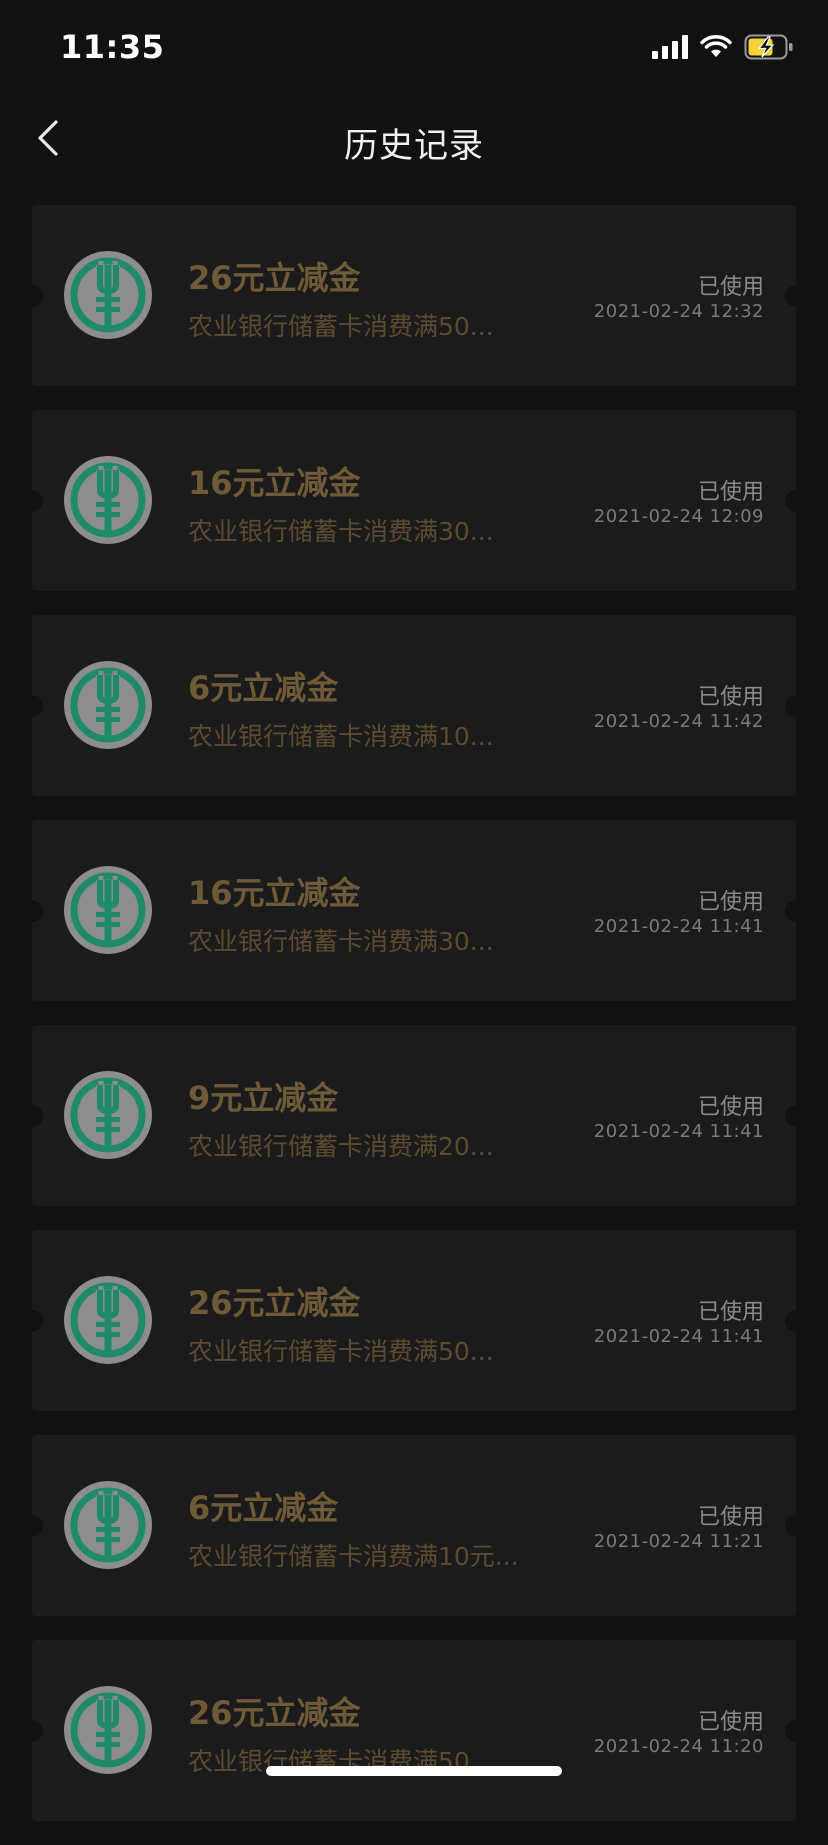  What do you see at coordinates (716, 49) in the screenshot?
I see `wifi-icon` at bounding box center [716, 49].